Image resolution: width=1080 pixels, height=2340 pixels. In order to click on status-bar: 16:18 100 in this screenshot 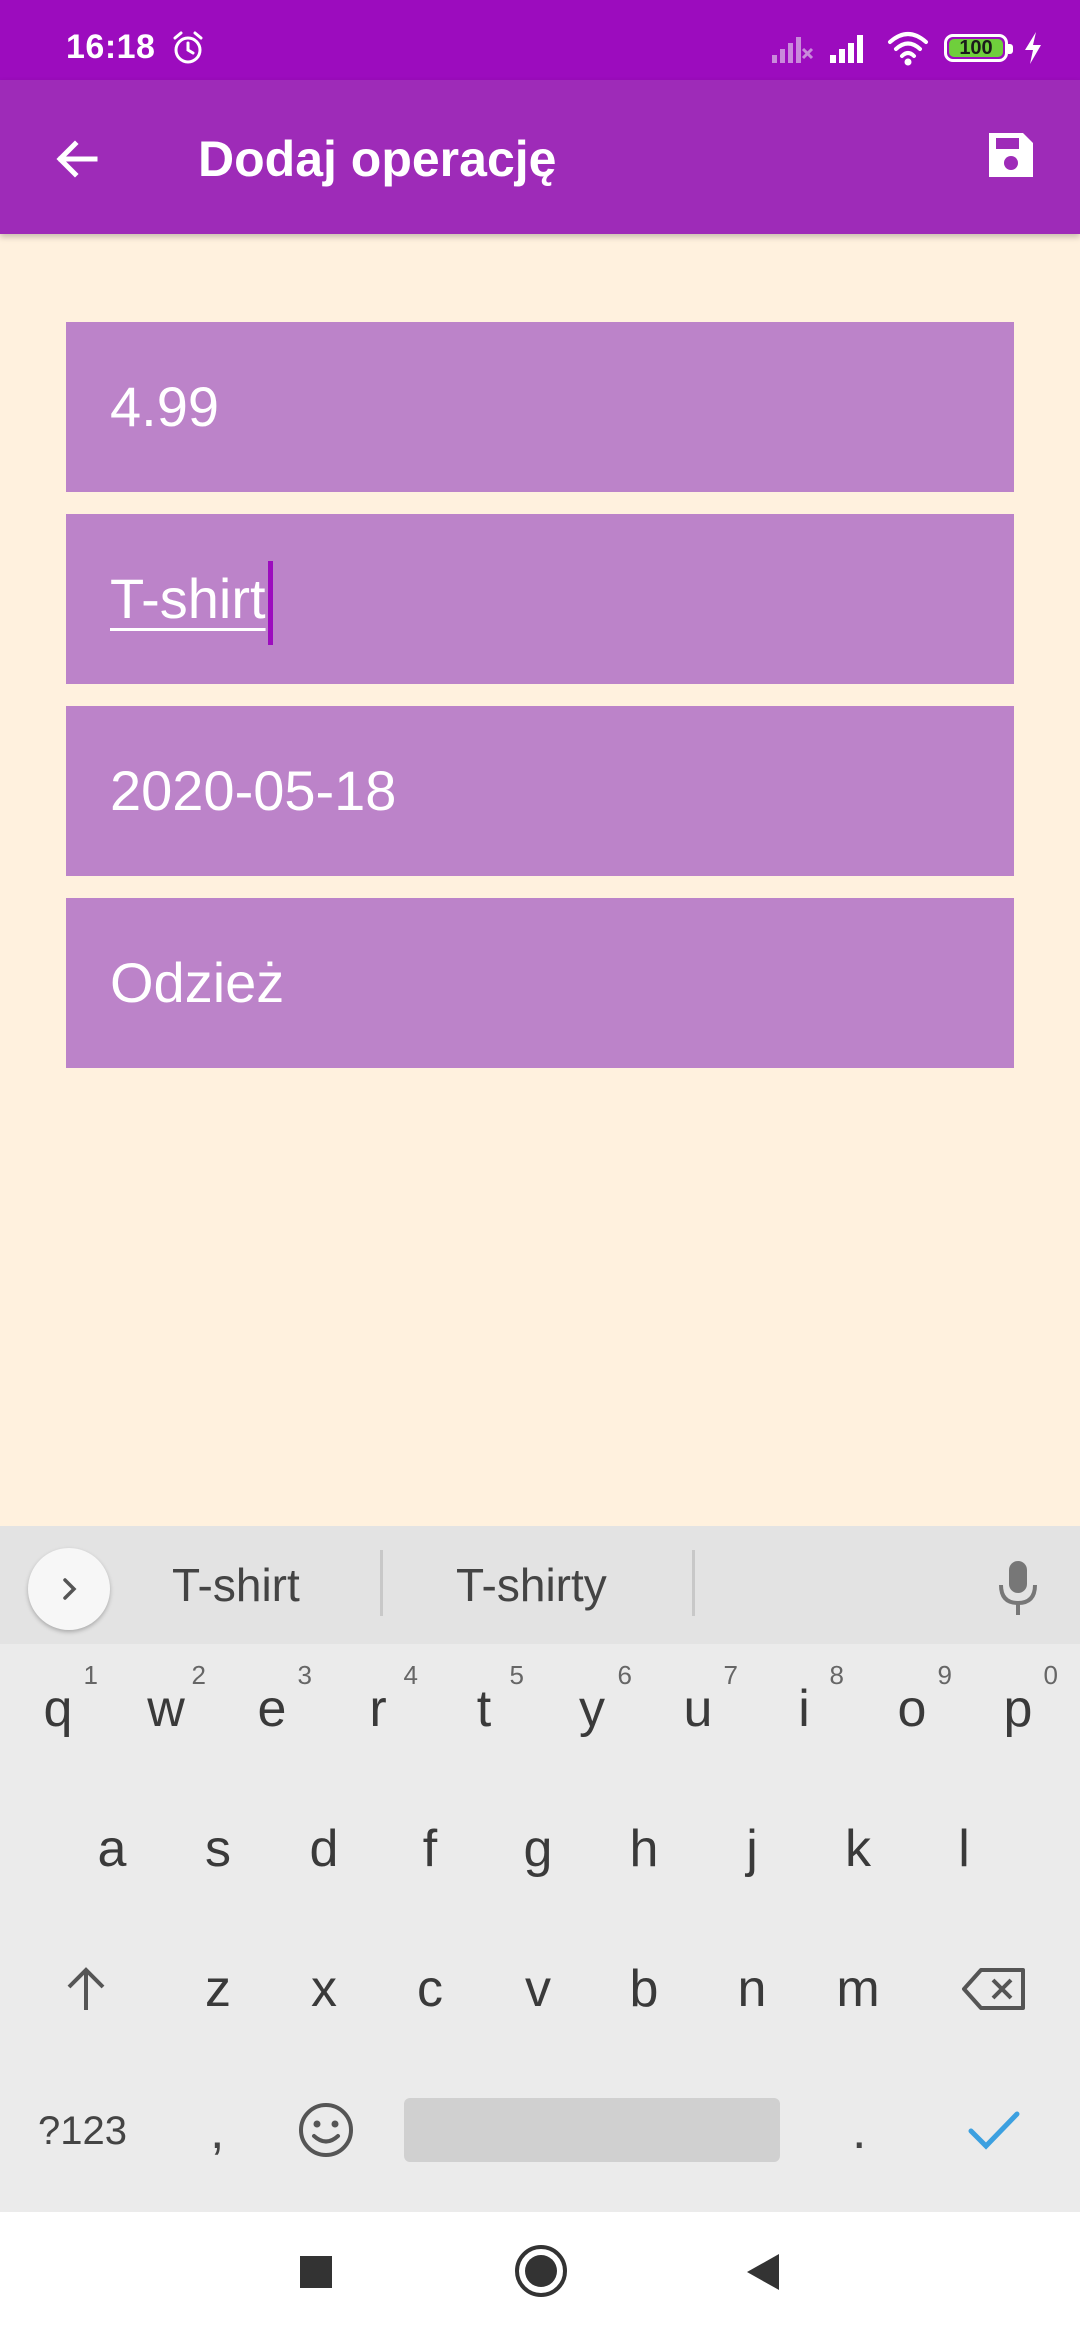, I will do `click(540, 40)`.